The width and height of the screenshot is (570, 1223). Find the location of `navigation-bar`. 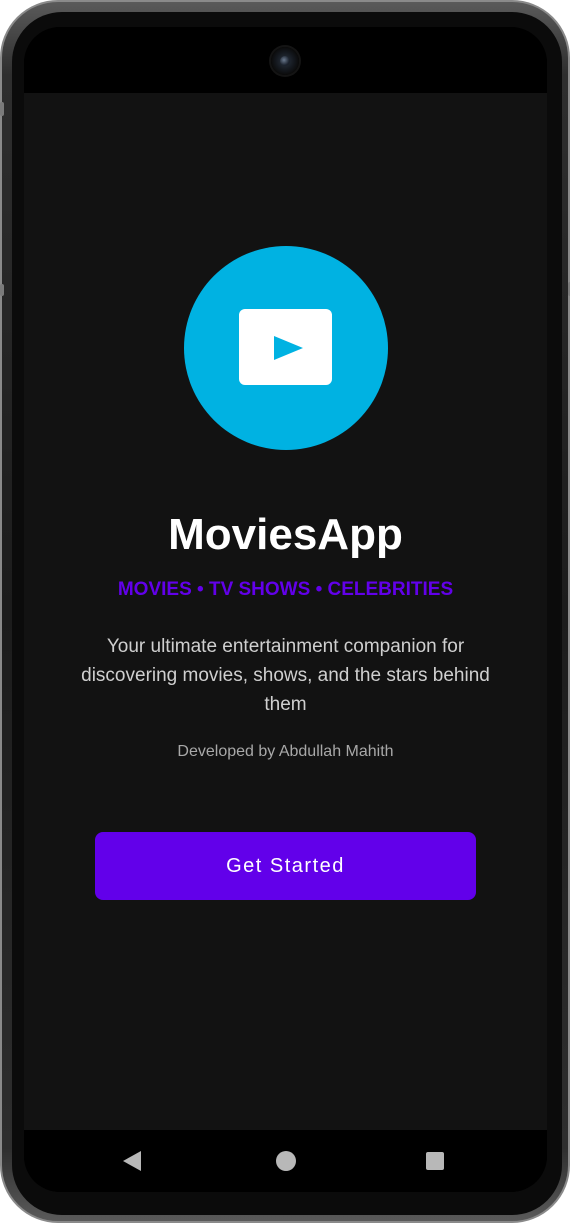

navigation-bar is located at coordinates (285, 1161).